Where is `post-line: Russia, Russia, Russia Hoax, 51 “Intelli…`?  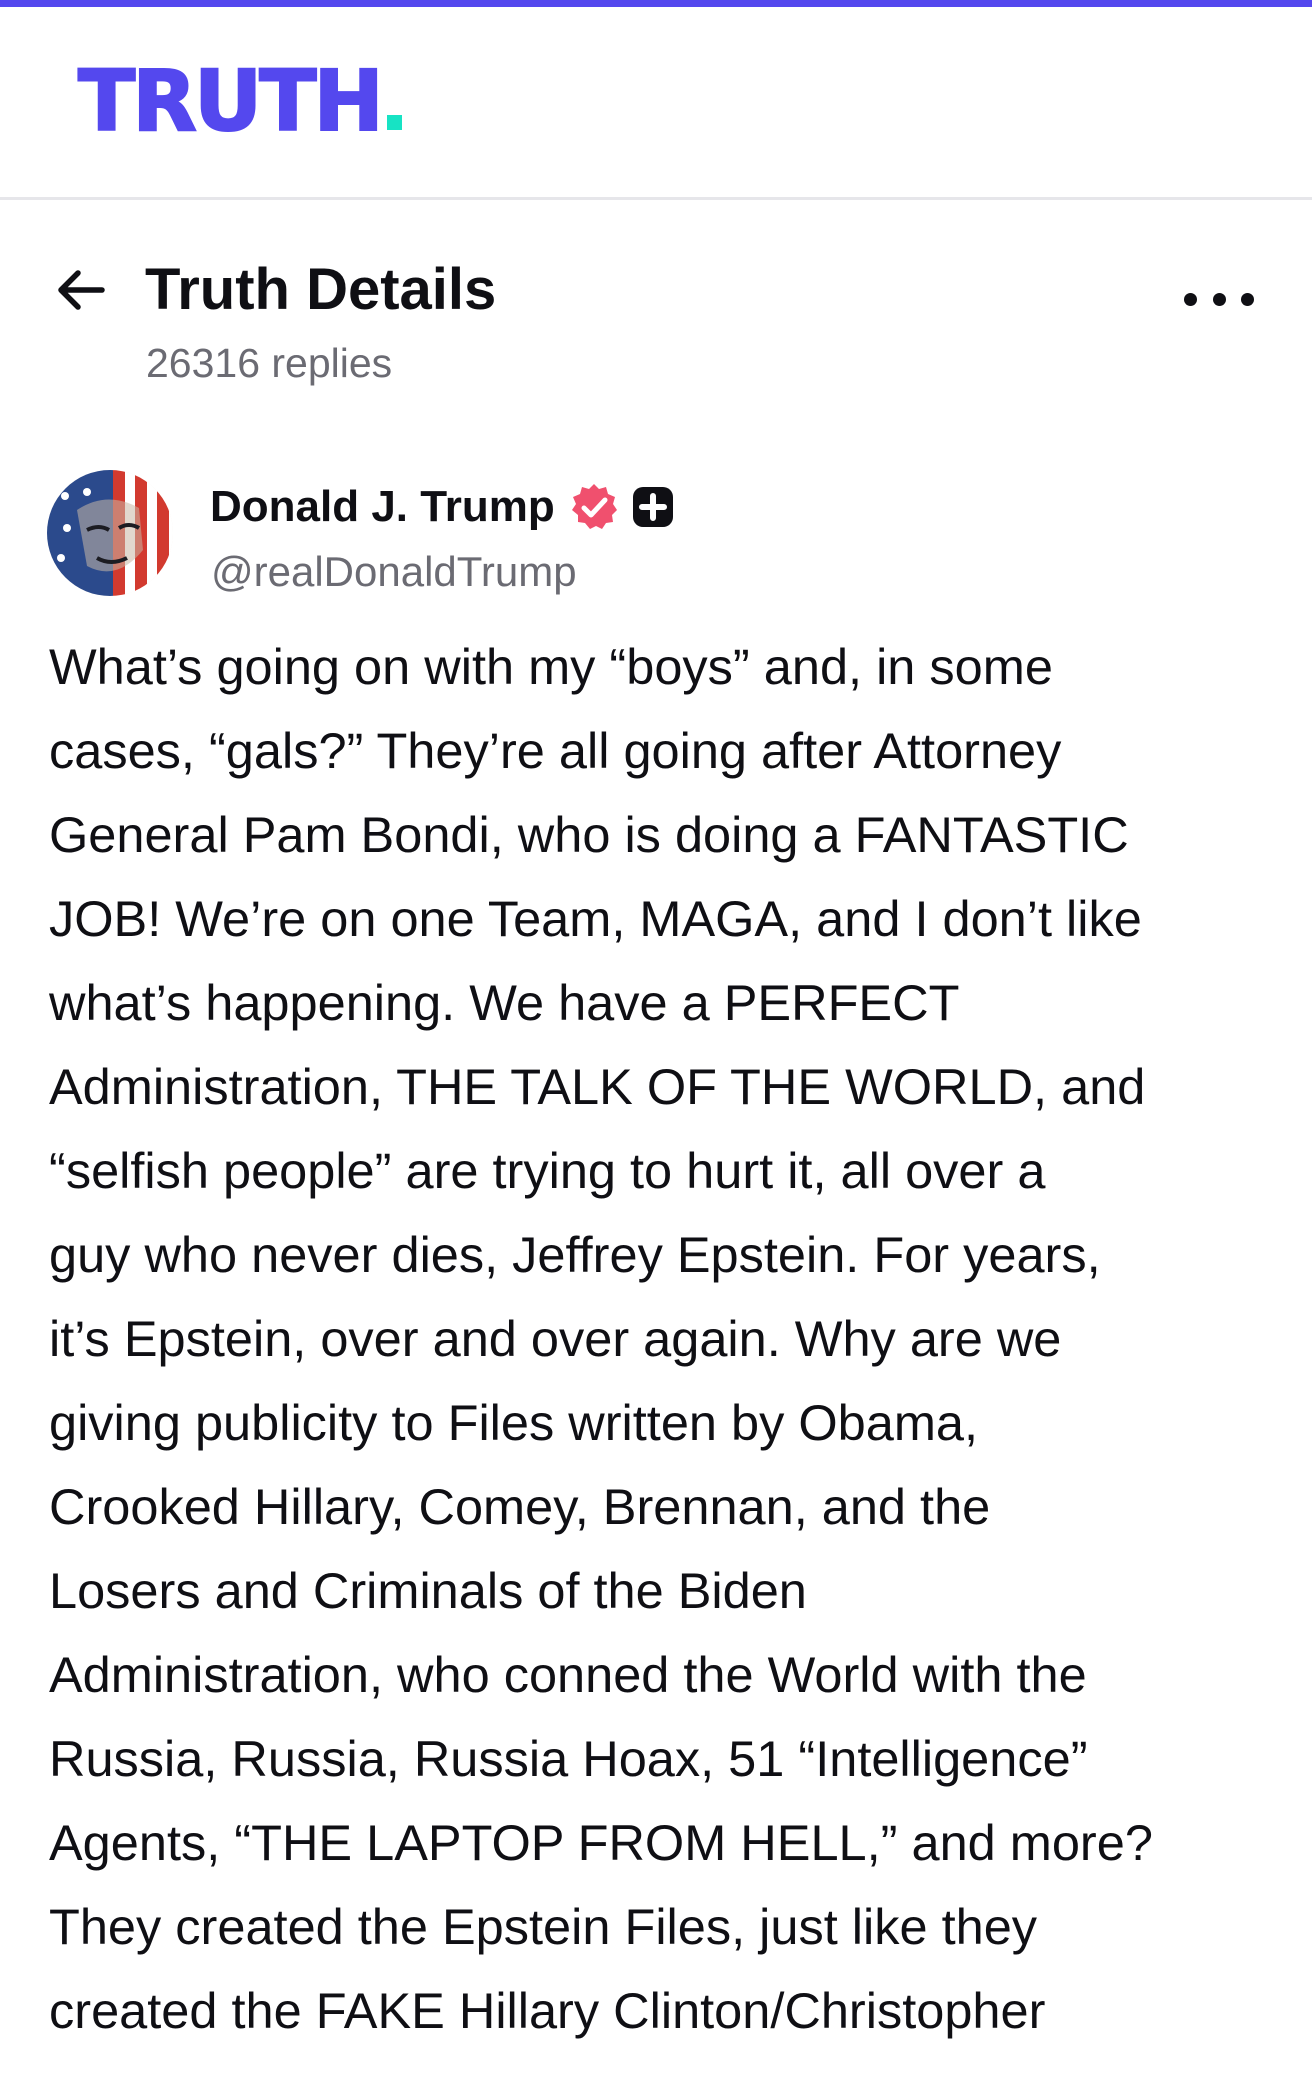
post-line: Russia, Russia, Russia Hoax, 51 “Intelli… is located at coordinates (568, 1758).